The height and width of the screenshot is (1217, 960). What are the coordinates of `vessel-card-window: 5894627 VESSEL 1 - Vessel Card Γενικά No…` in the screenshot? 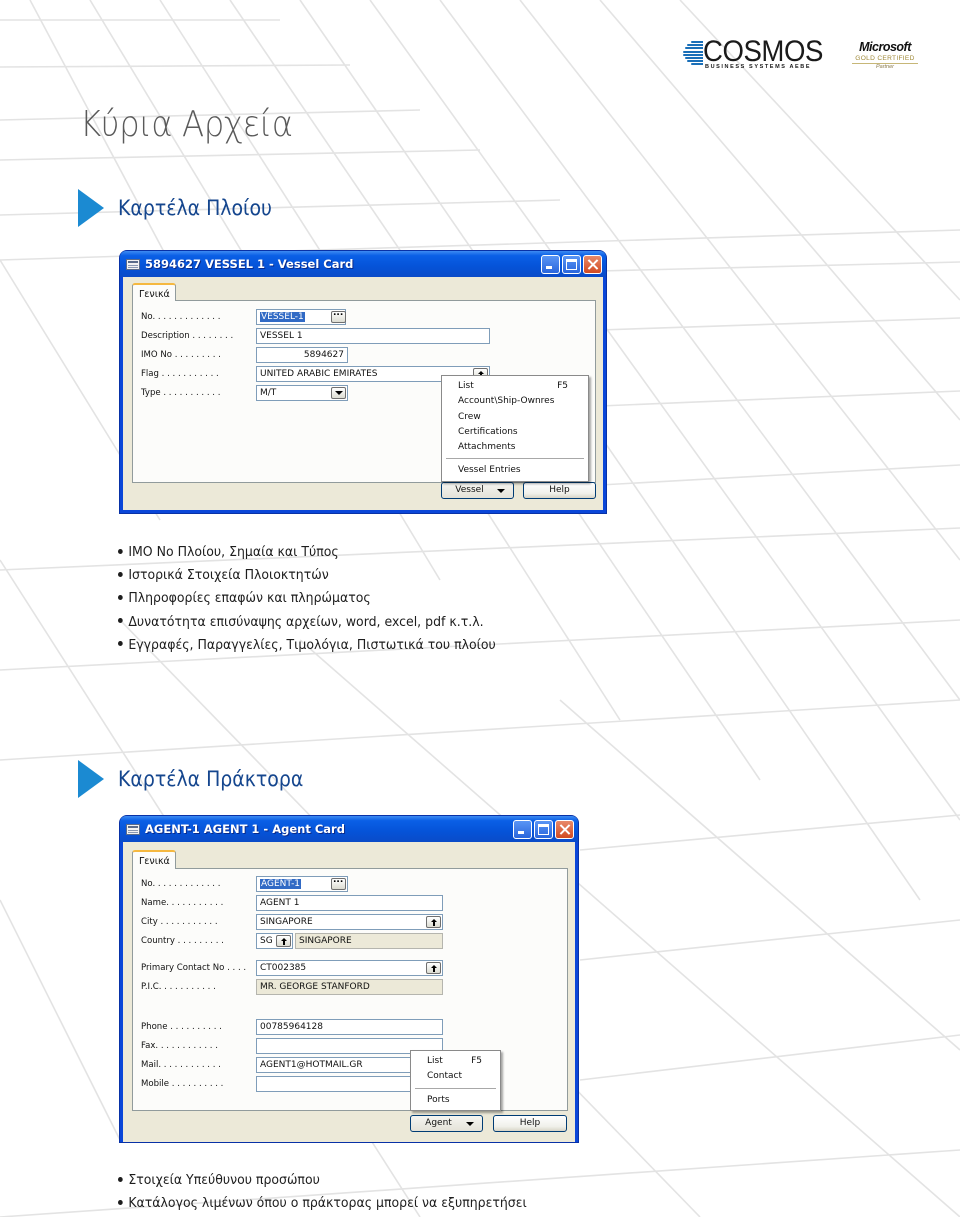 It's located at (363, 382).